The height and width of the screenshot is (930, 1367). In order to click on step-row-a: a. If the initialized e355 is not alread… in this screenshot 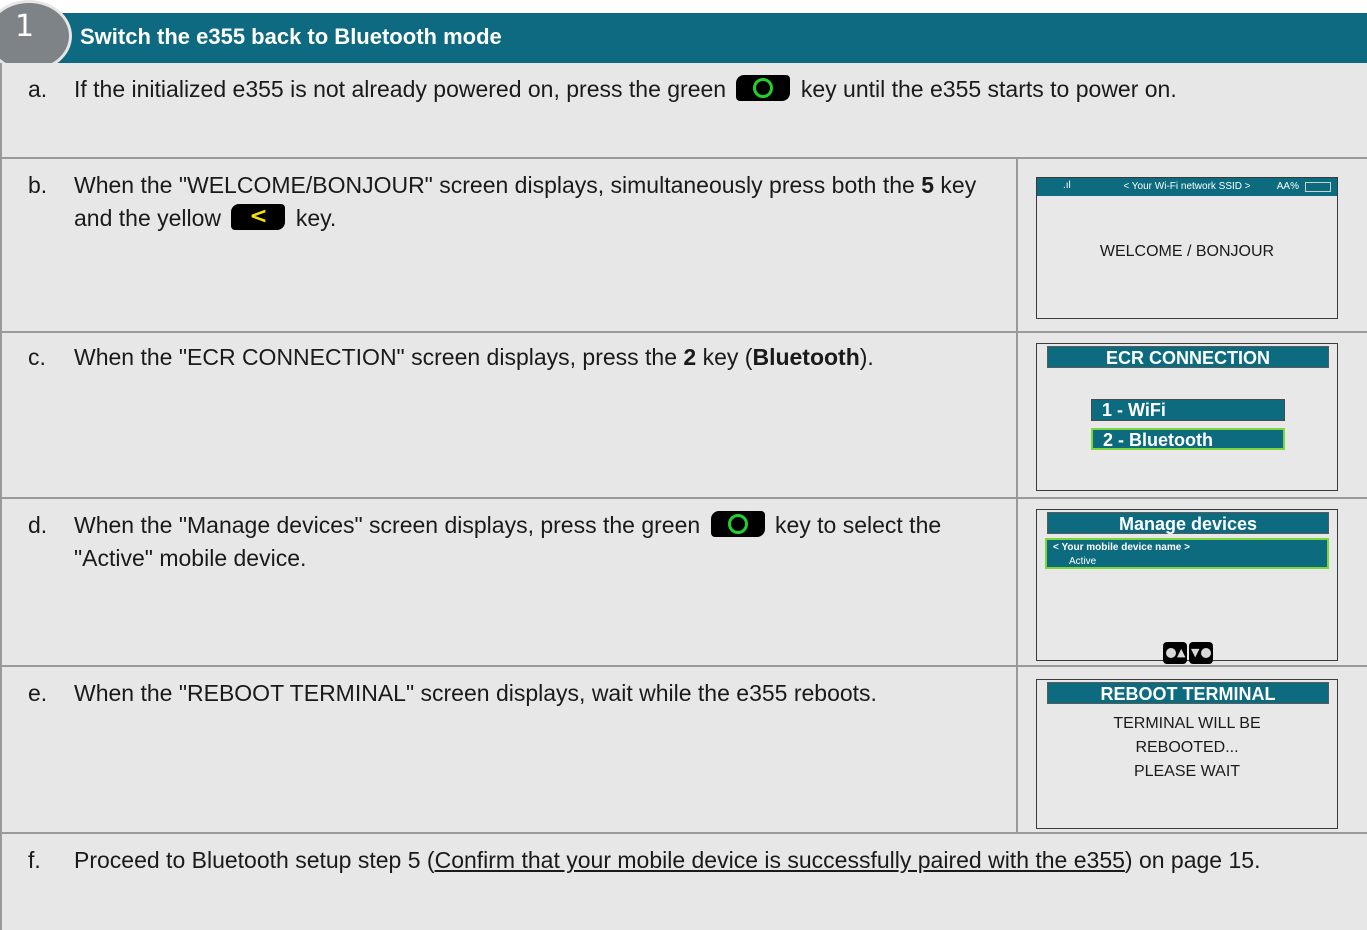, I will do `click(684, 111)`.